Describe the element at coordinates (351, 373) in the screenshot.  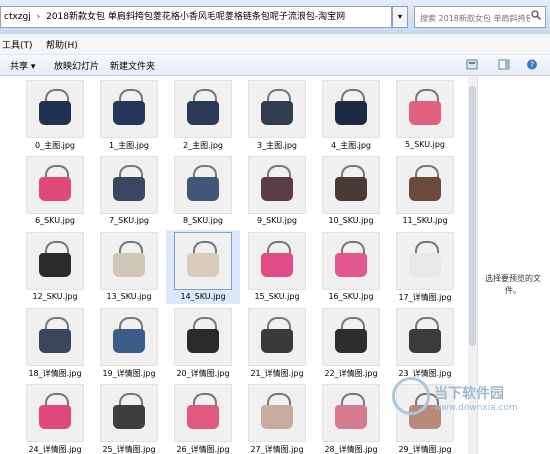
I see `file-name-label: 22_详情图.jpg` at that location.